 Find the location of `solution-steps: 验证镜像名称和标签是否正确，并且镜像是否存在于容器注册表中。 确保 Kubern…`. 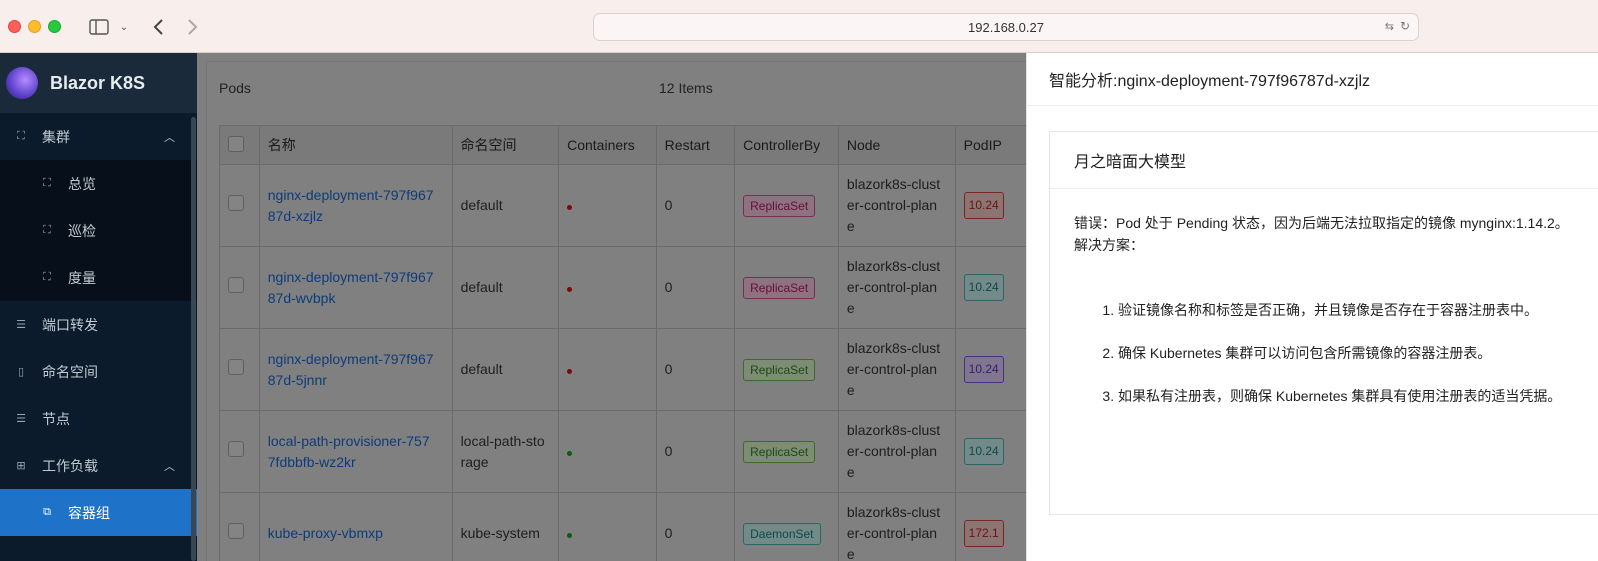

solution-steps: 验证镜像名称和标签是否正确，并且镜像是否存在于容器注册表中。 确保 Kubern… is located at coordinates (1336, 353).